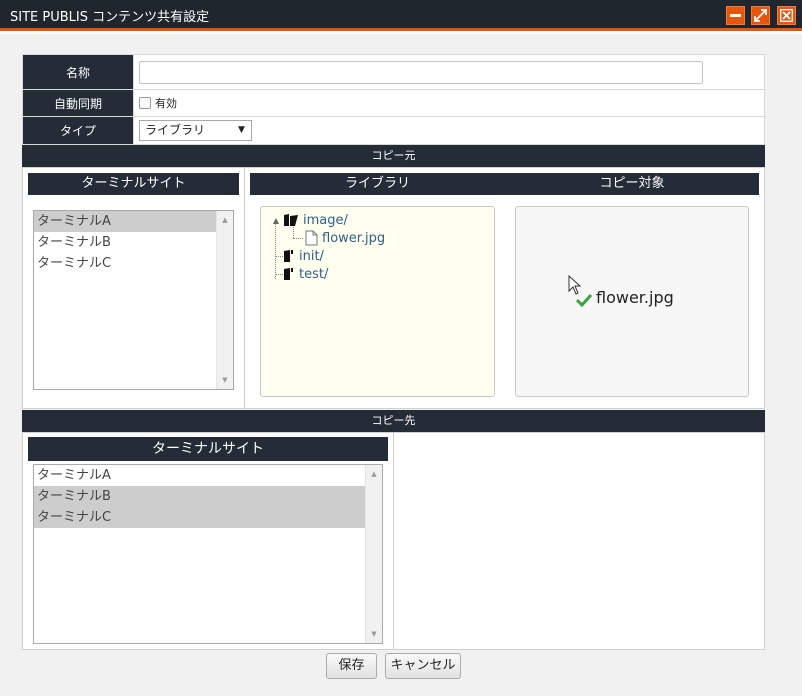 This screenshot has width=802, height=696. What do you see at coordinates (208, 449) in the screenshot?
I see `destination-terminal-header: ターミナルサイト` at bounding box center [208, 449].